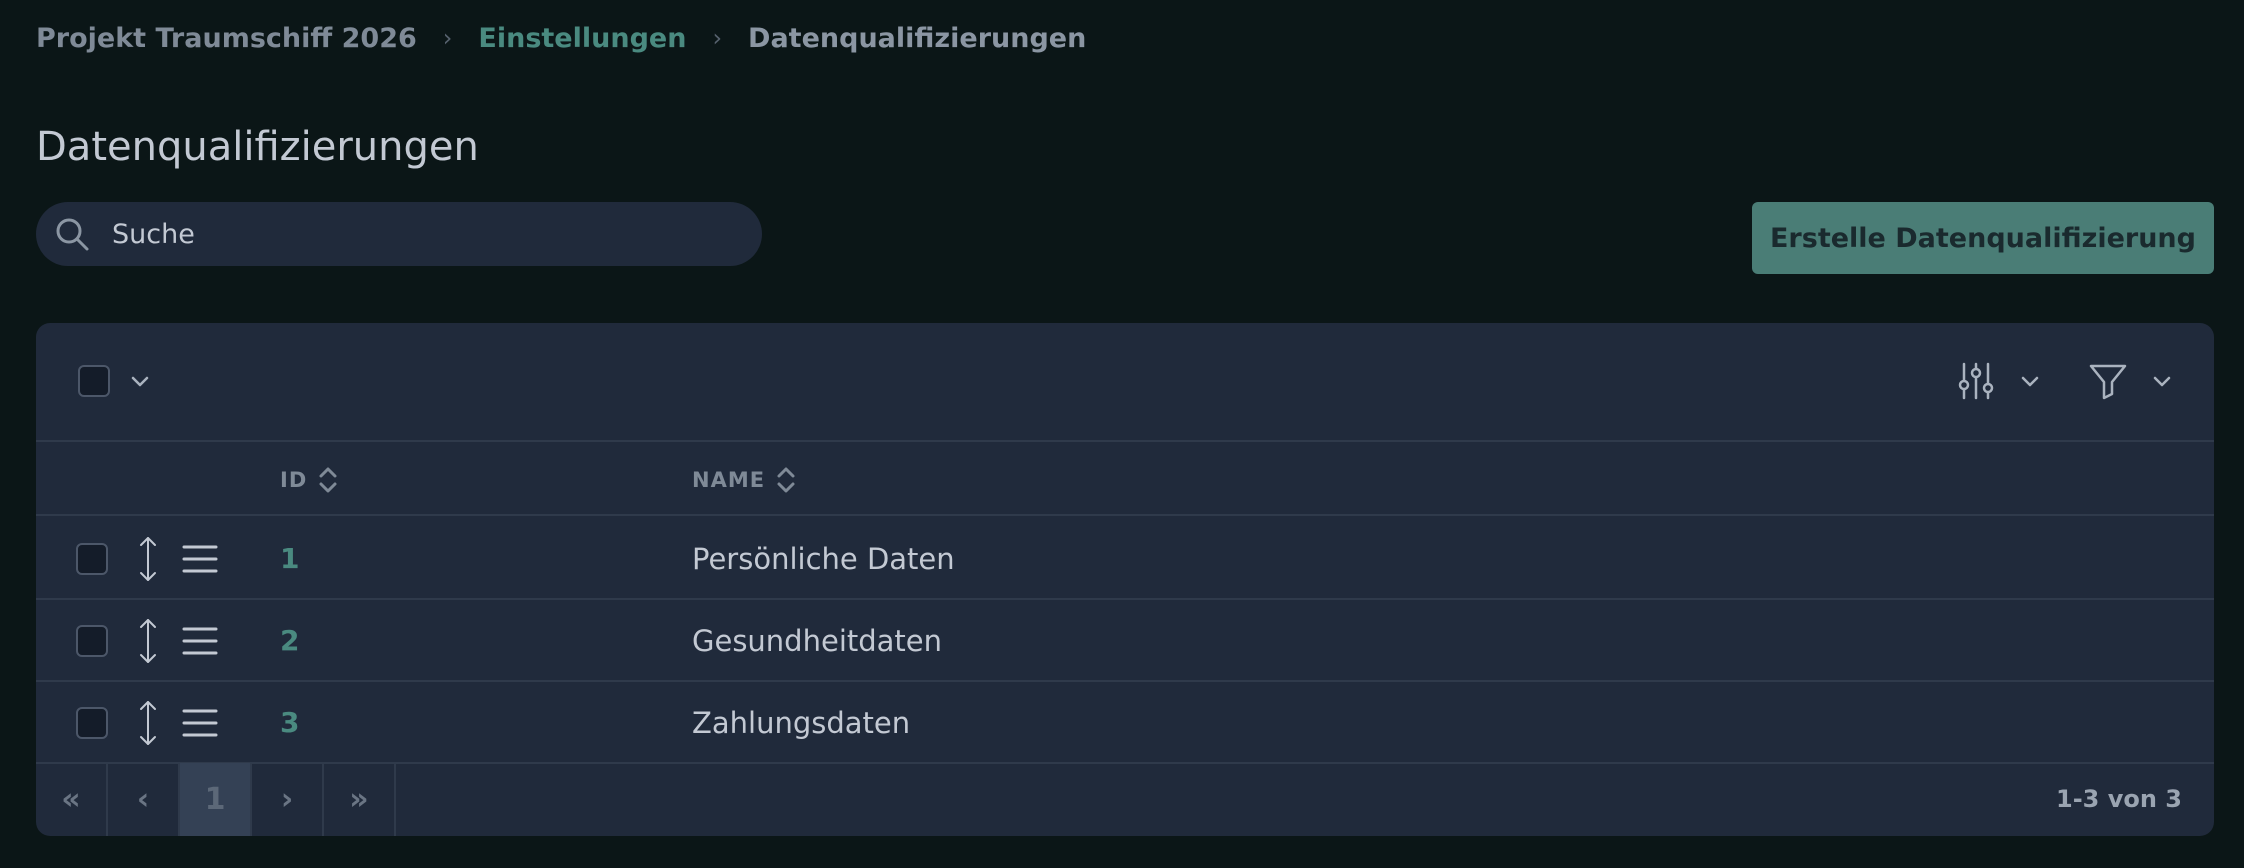 The height and width of the screenshot is (868, 2244). What do you see at coordinates (1983, 238) in the screenshot?
I see `create-data-qualification-button: Erstelle Datenqualifizierung` at bounding box center [1983, 238].